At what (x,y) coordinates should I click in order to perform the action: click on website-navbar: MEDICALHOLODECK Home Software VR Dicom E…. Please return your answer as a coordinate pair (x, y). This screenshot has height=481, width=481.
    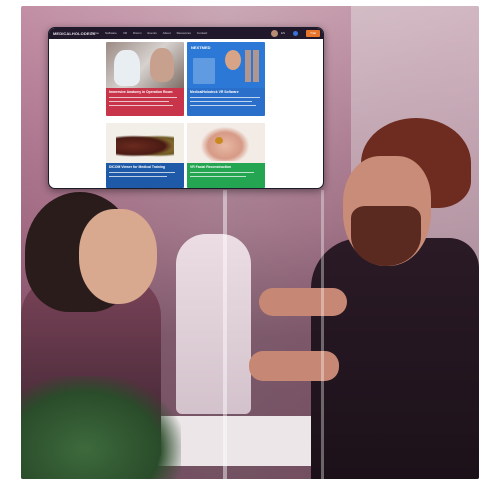
    Looking at the image, I should click on (186, 33).